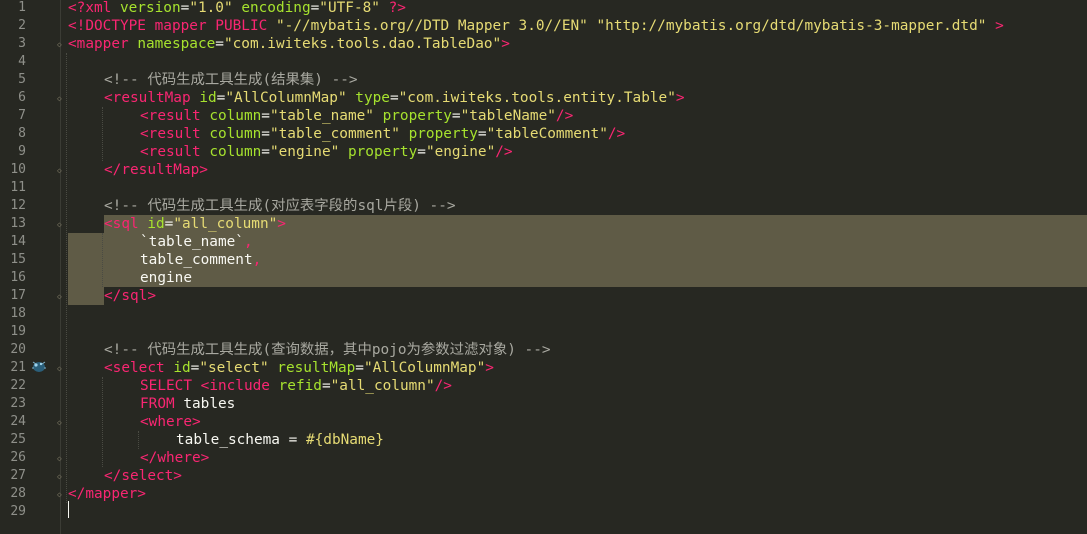  Describe the element at coordinates (460, 152) in the screenshot. I see `code-token: "engine"` at that location.